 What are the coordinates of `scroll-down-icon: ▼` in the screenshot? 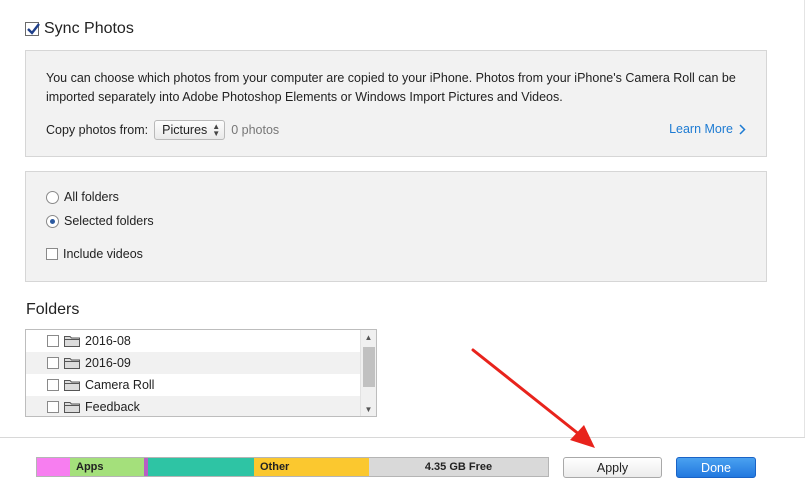 It's located at (368, 409).